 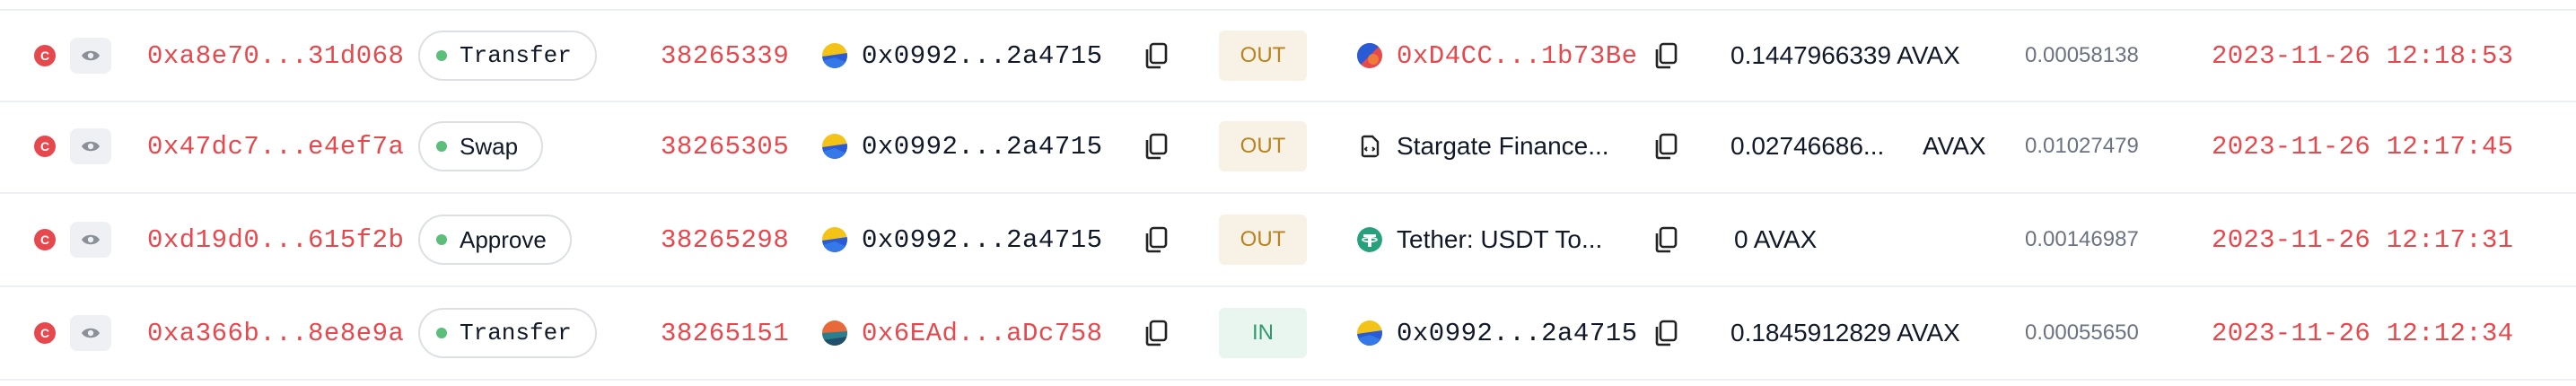 What do you see at coordinates (1845, 333) in the screenshot?
I see `value-amount: 0.1845912829 AVAX` at bounding box center [1845, 333].